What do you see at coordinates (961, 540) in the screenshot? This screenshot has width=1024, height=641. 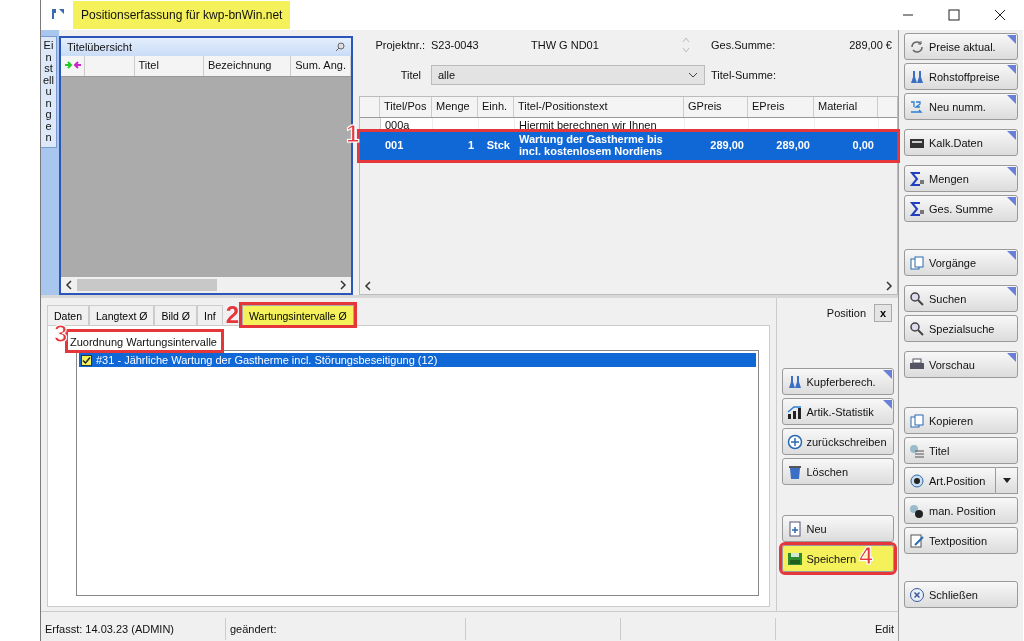 I see `toolbar-button: Textposition` at bounding box center [961, 540].